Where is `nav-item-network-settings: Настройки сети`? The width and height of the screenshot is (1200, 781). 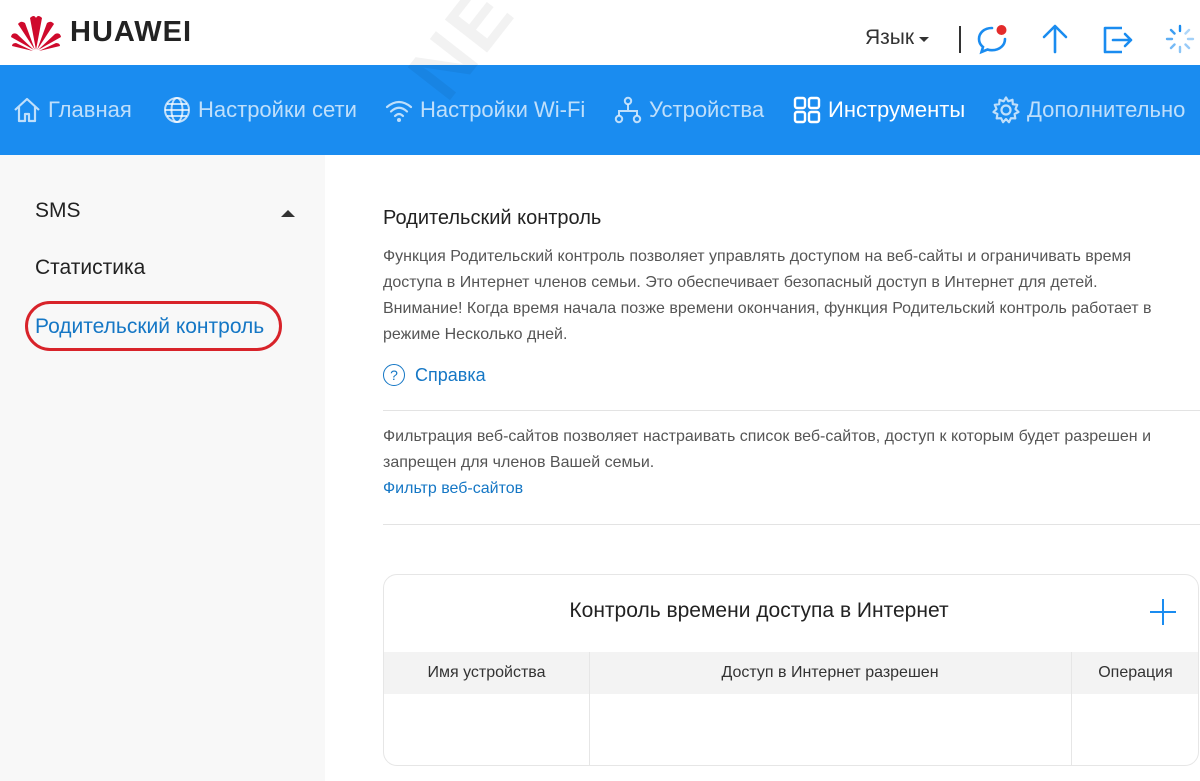
nav-item-network-settings: Настройки сети is located at coordinates (259, 110).